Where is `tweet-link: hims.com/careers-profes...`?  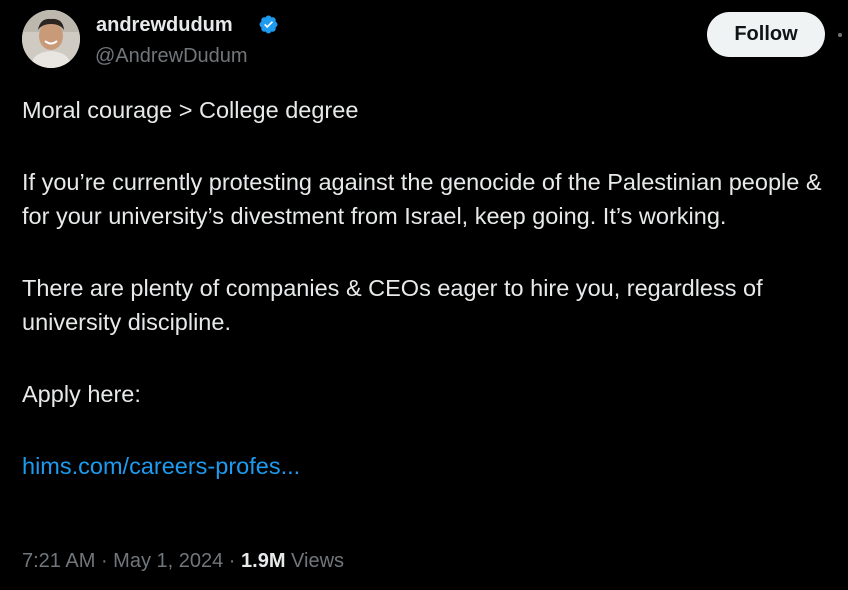
tweet-link: hims.com/careers-profes... is located at coordinates (161, 466).